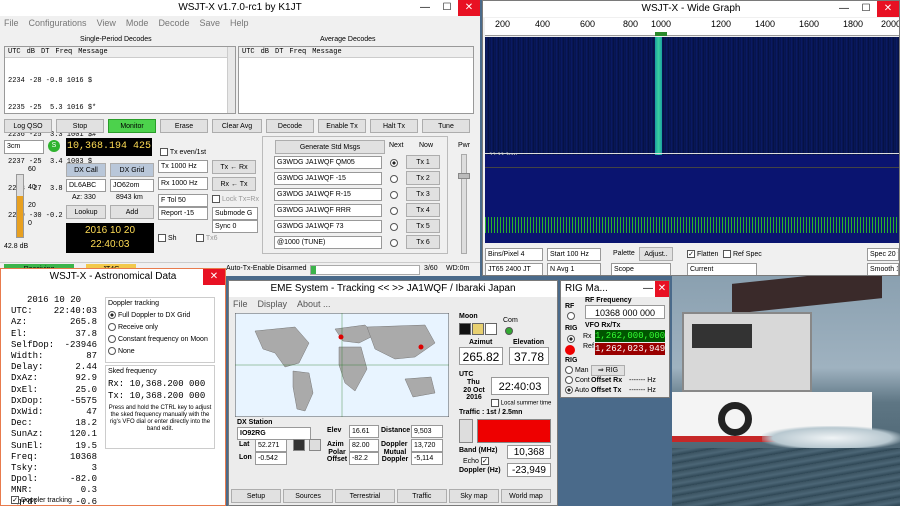 The height and width of the screenshot is (506, 900). What do you see at coordinates (883, 254) in the screenshot?
I see `spec-percent-spinbox: Spec 20 %` at bounding box center [883, 254].